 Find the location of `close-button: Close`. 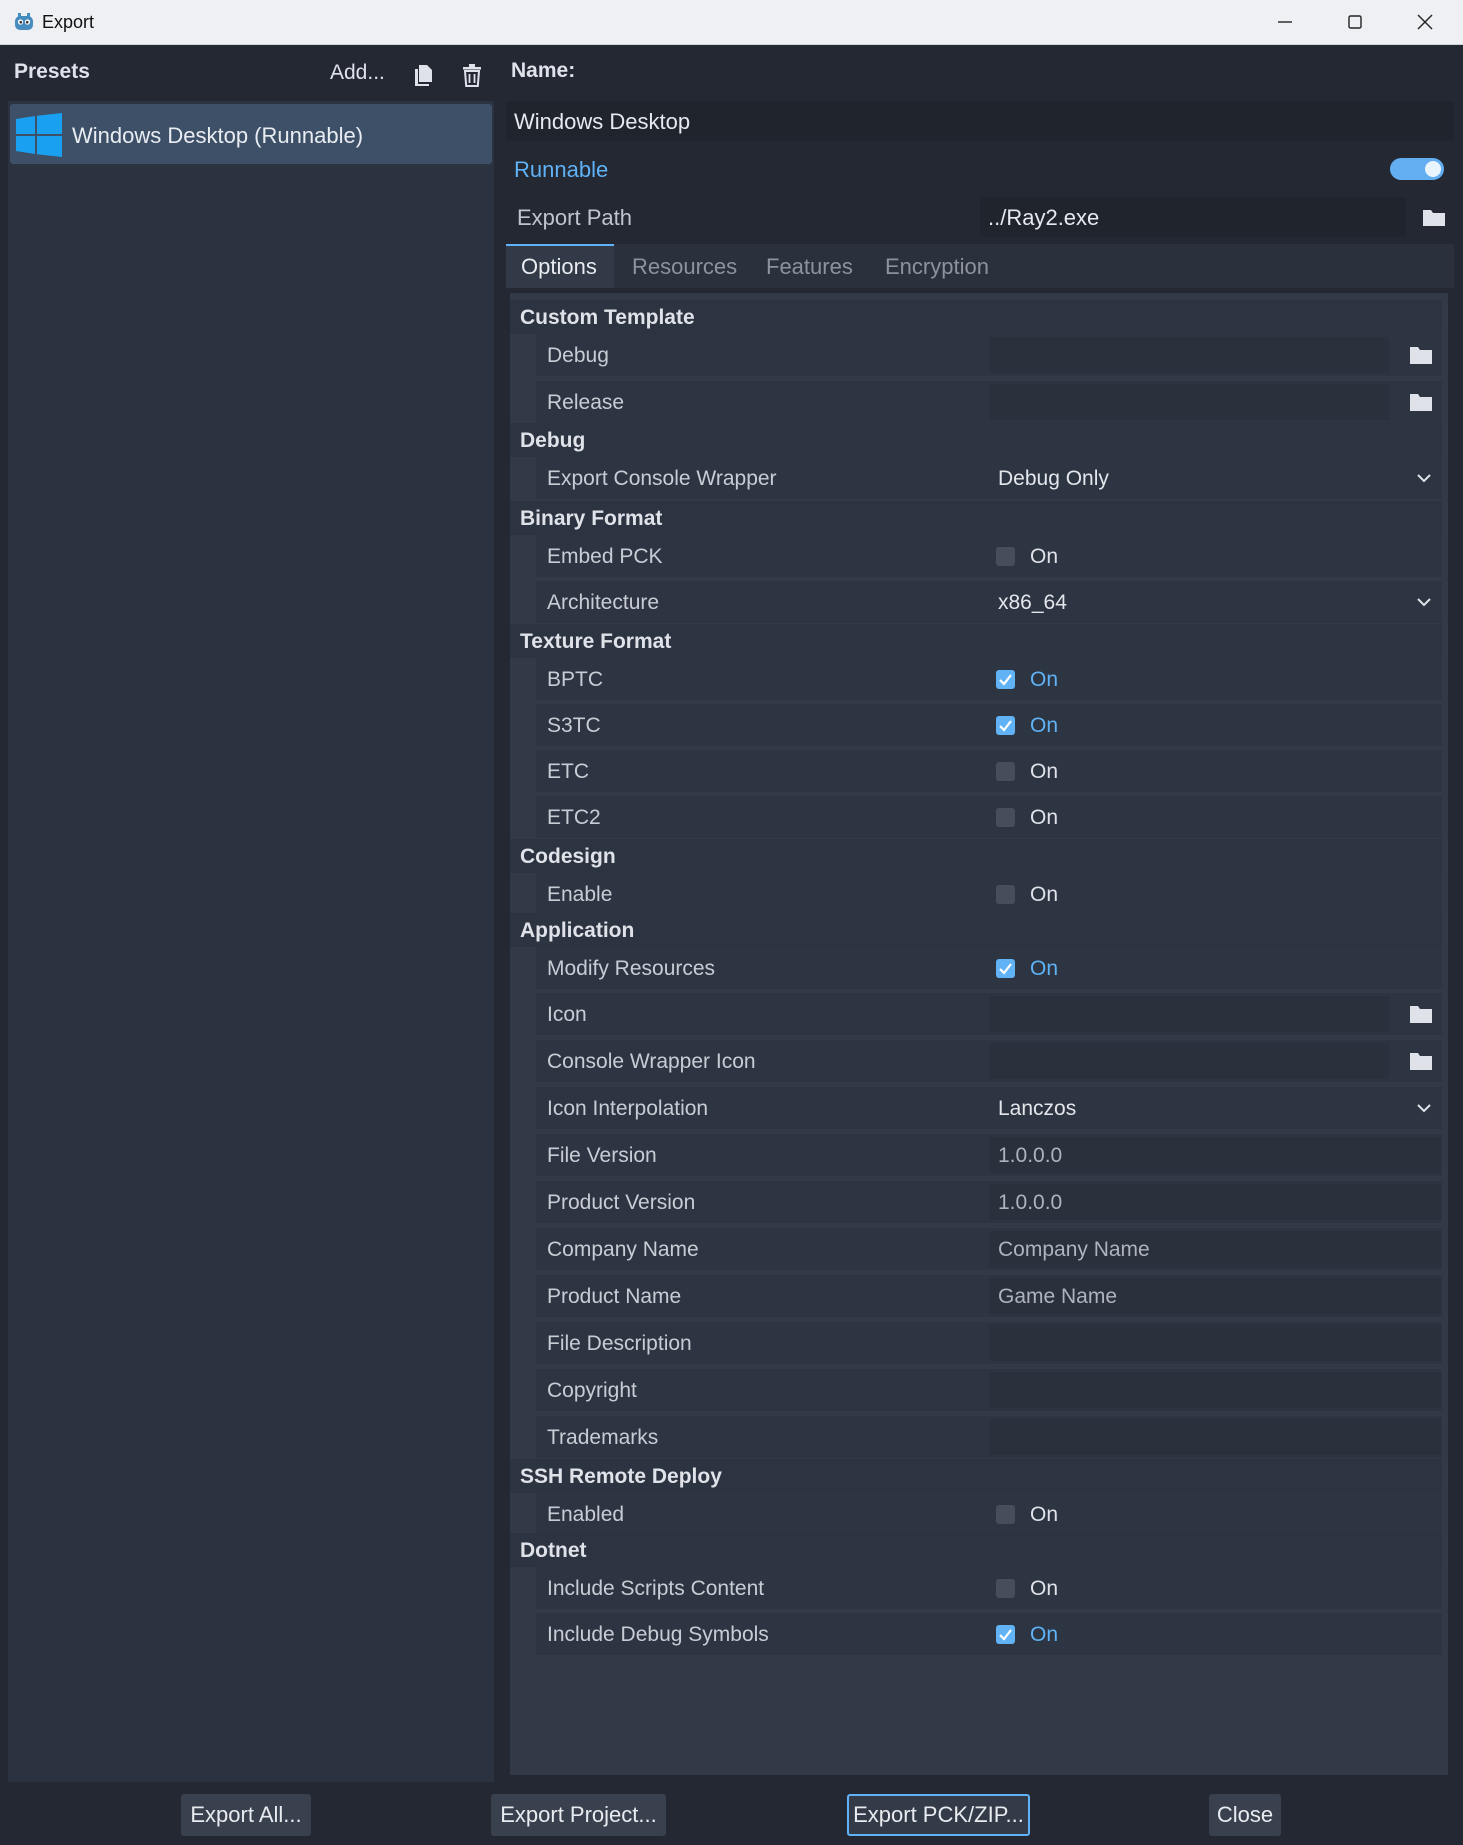

close-button: Close is located at coordinates (1245, 1815).